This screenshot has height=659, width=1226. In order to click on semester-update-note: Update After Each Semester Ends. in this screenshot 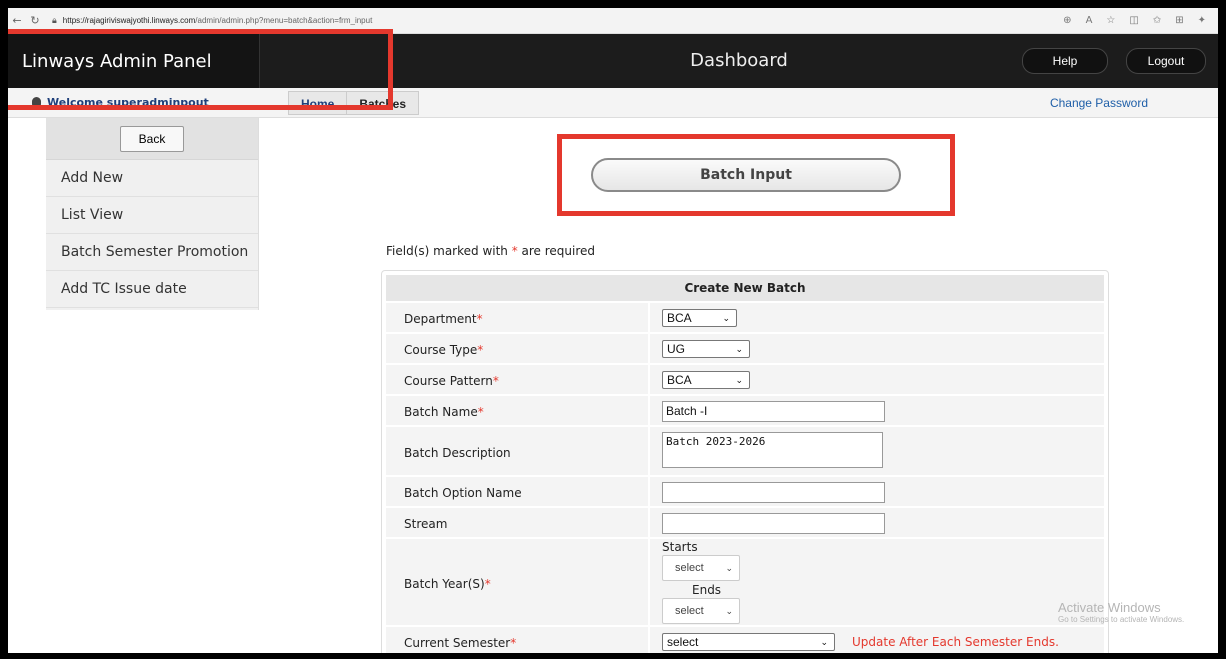, I will do `click(955, 642)`.